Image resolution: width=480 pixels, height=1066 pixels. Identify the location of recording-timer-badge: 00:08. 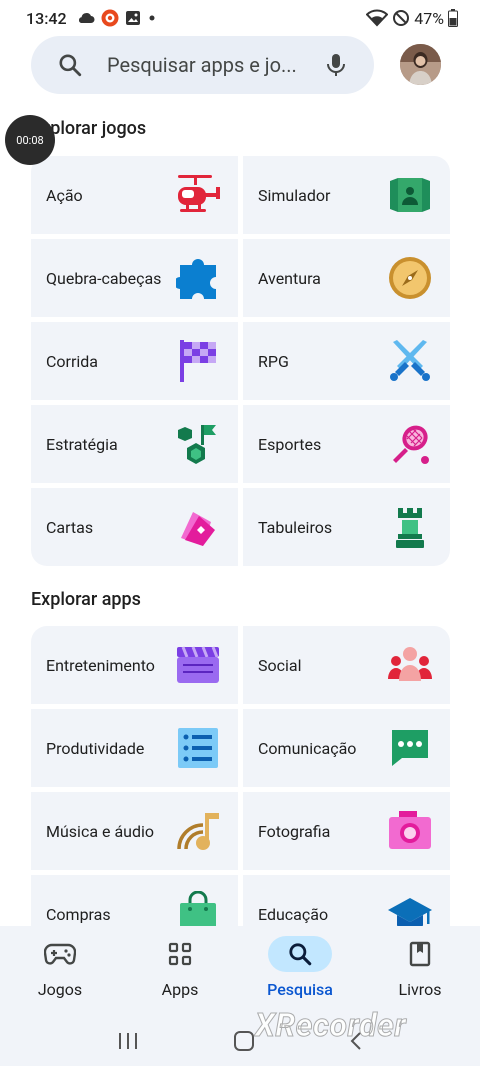
(30, 140).